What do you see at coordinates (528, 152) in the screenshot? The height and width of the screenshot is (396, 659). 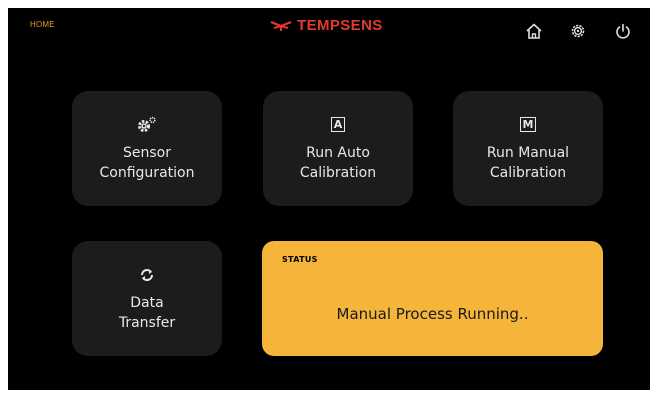 I see `tile-label-line1: Run Manual` at bounding box center [528, 152].